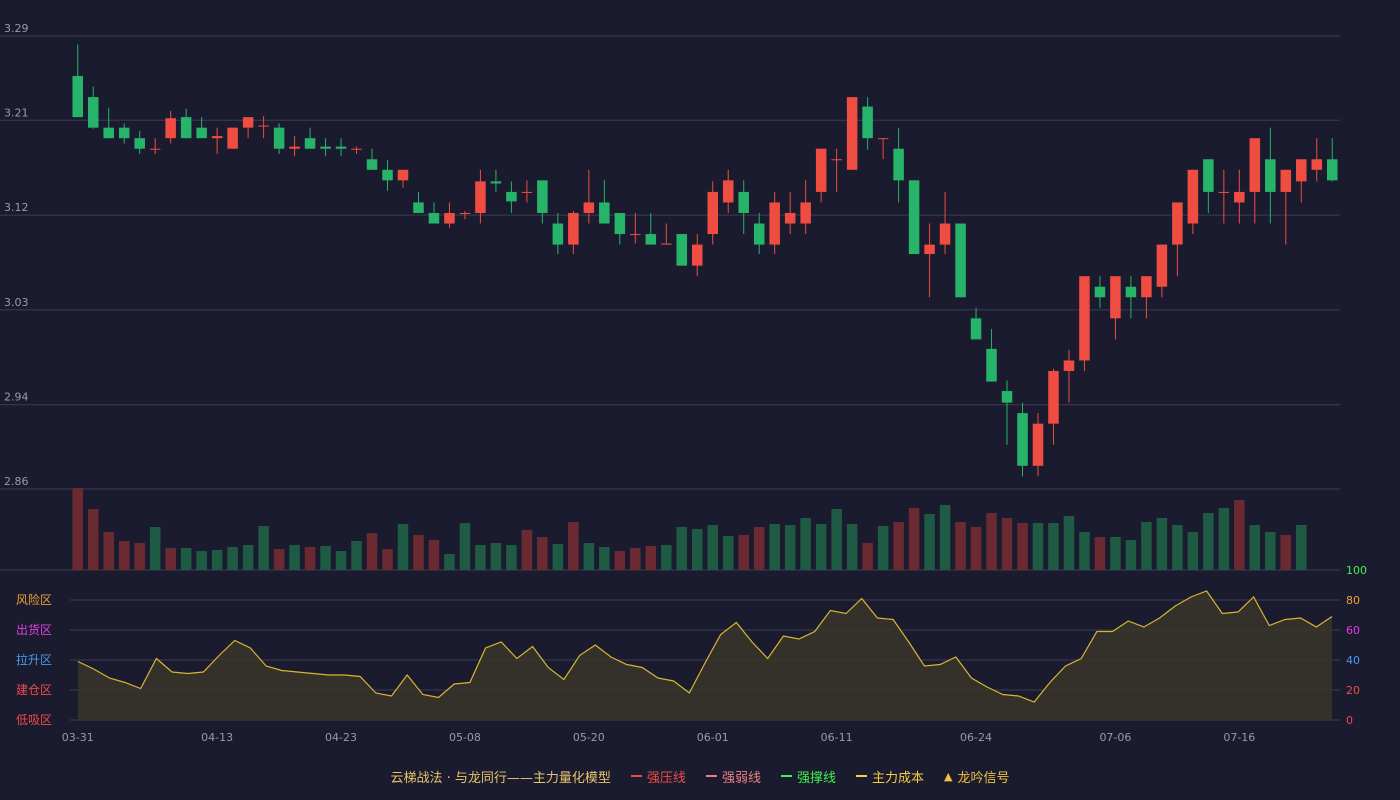  Describe the element at coordinates (816, 778) in the screenshot. I see `legend-label: 强撑线` at that location.